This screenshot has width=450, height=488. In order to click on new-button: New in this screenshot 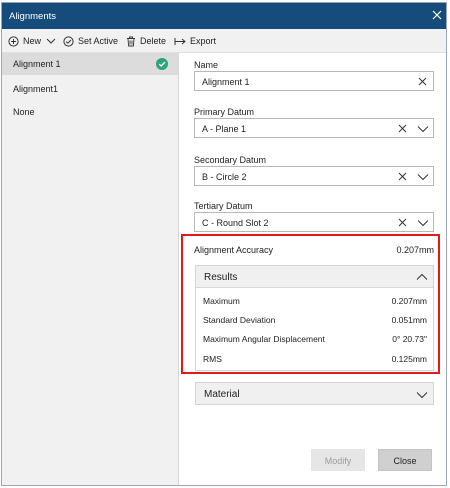, I will do `click(32, 41)`.